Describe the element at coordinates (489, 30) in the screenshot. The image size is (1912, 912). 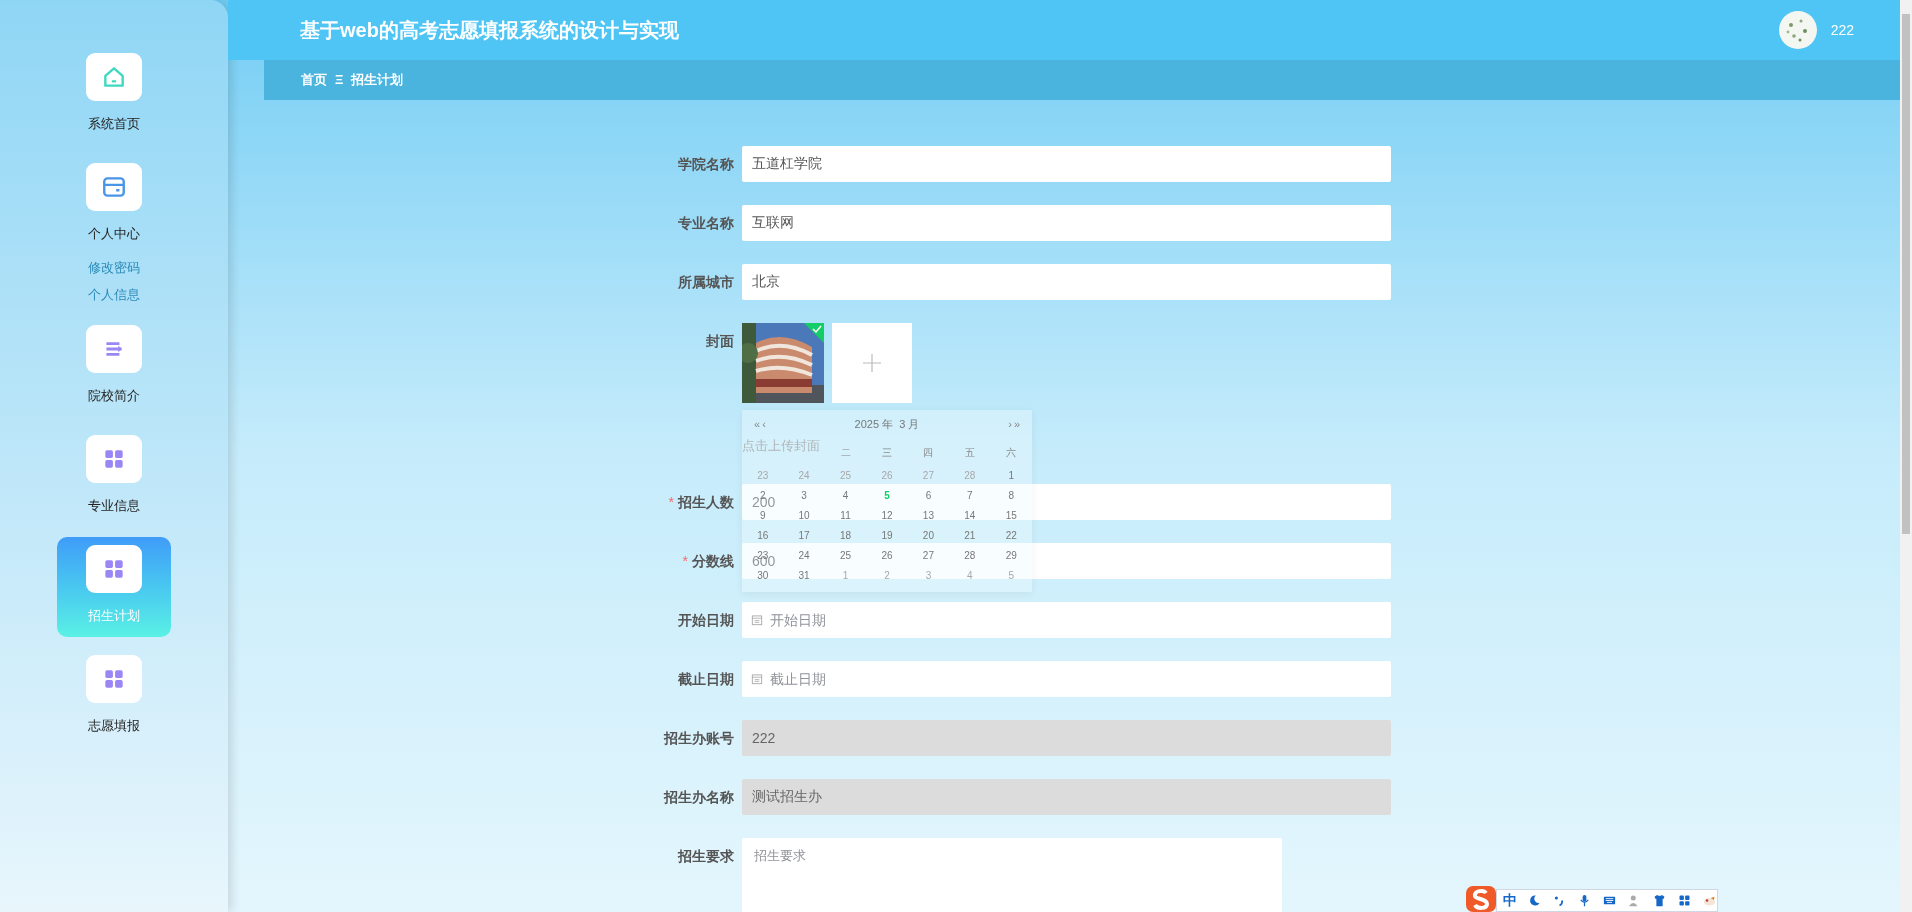
I see `system-title: 基于web的高考志愿填报系统的设计与实现` at that location.